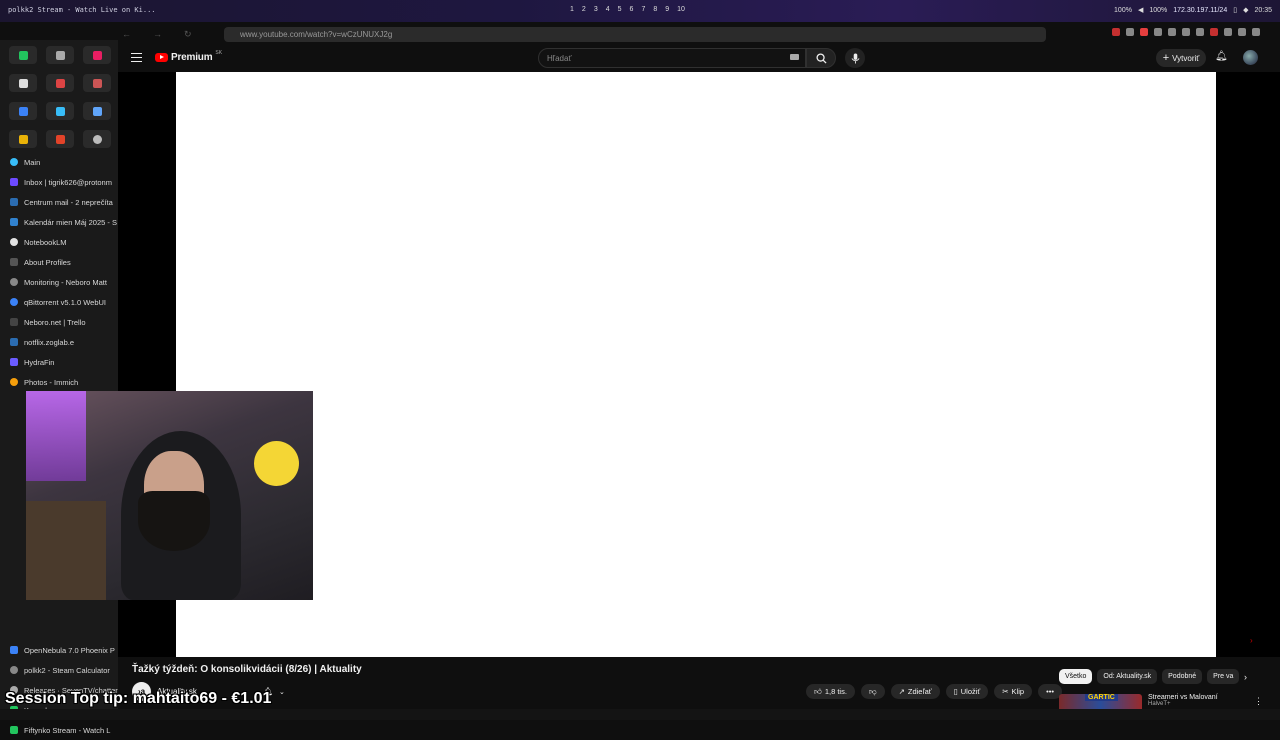  Describe the element at coordinates (821, 58) in the screenshot. I see `search-button` at that location.